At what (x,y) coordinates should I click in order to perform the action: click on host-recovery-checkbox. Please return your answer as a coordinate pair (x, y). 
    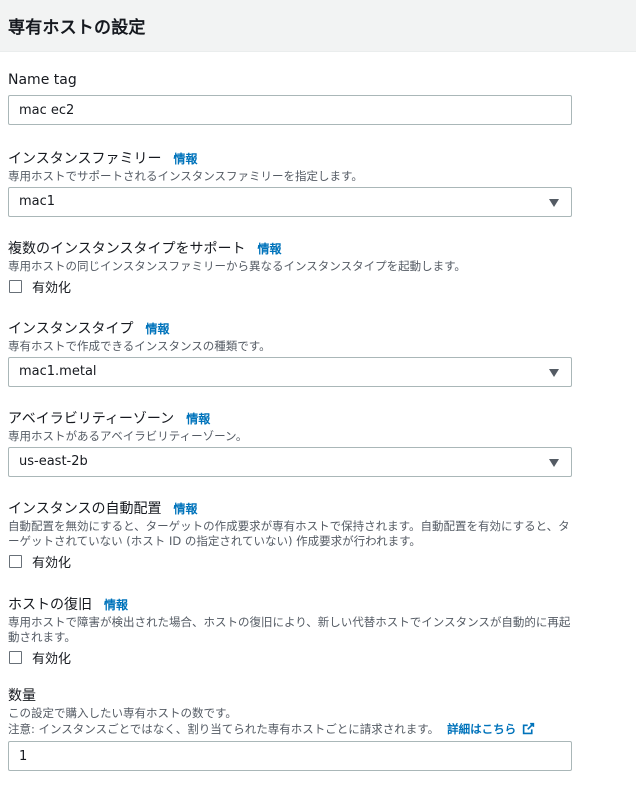
    Looking at the image, I should click on (15, 657).